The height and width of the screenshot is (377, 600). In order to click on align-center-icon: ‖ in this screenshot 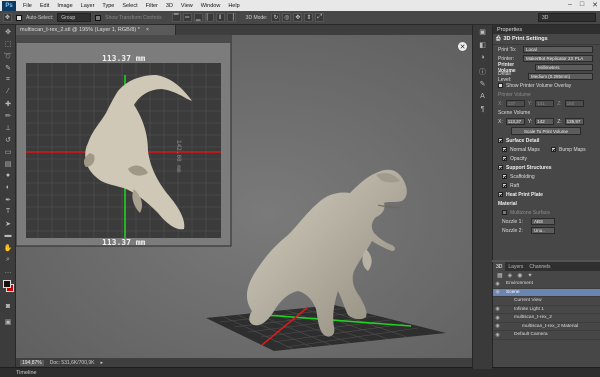, I will do `click(220, 17)`.